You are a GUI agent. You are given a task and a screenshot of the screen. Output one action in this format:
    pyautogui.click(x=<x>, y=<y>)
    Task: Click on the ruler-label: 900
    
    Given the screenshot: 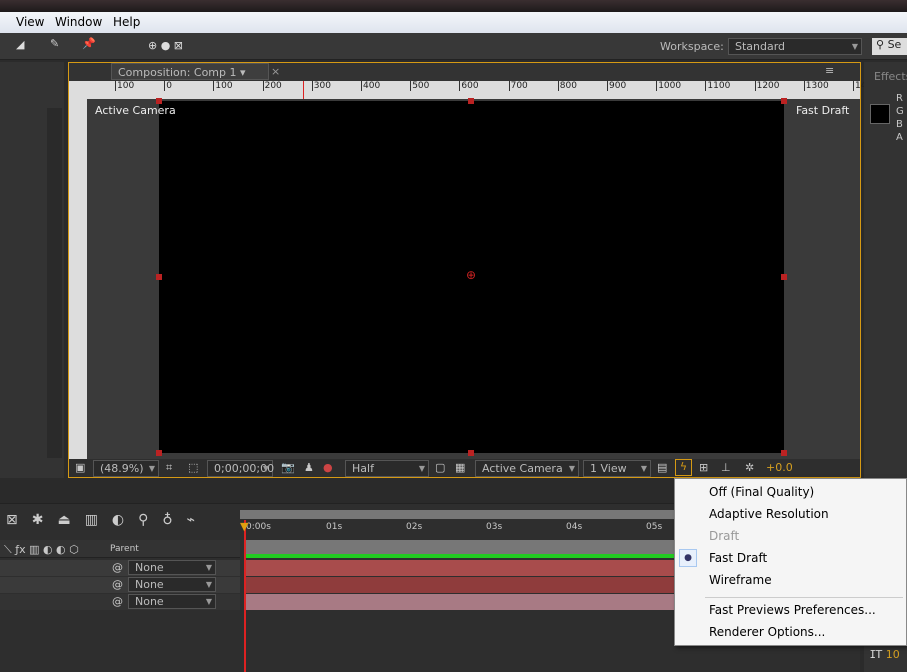 What is the action you would take?
    pyautogui.click(x=617, y=86)
    